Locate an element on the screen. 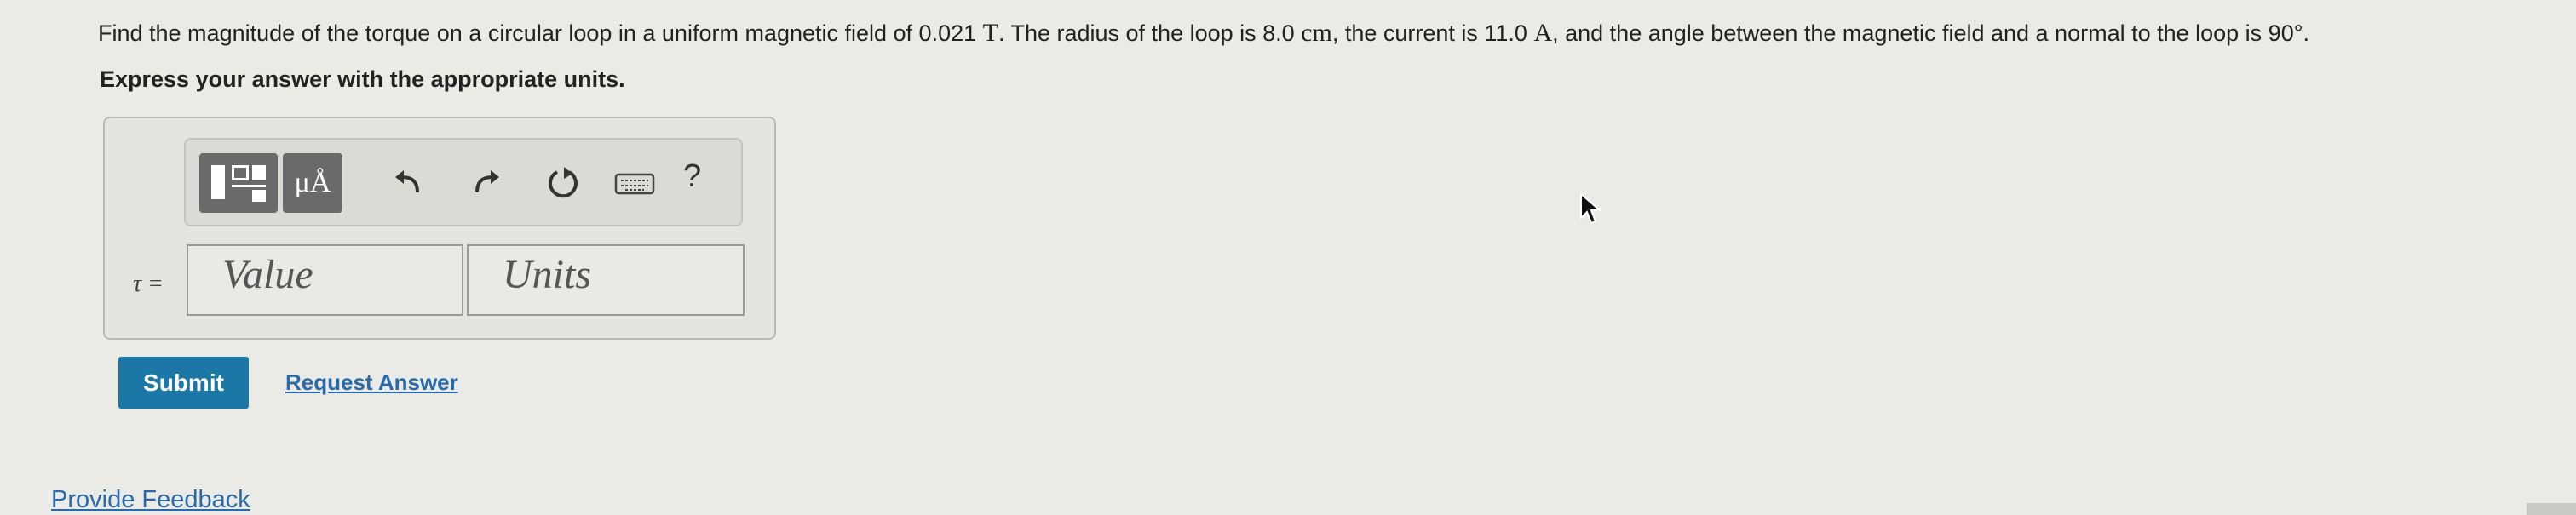 The image size is (2576, 515). mouse-pointer-icon is located at coordinates (1590, 209).